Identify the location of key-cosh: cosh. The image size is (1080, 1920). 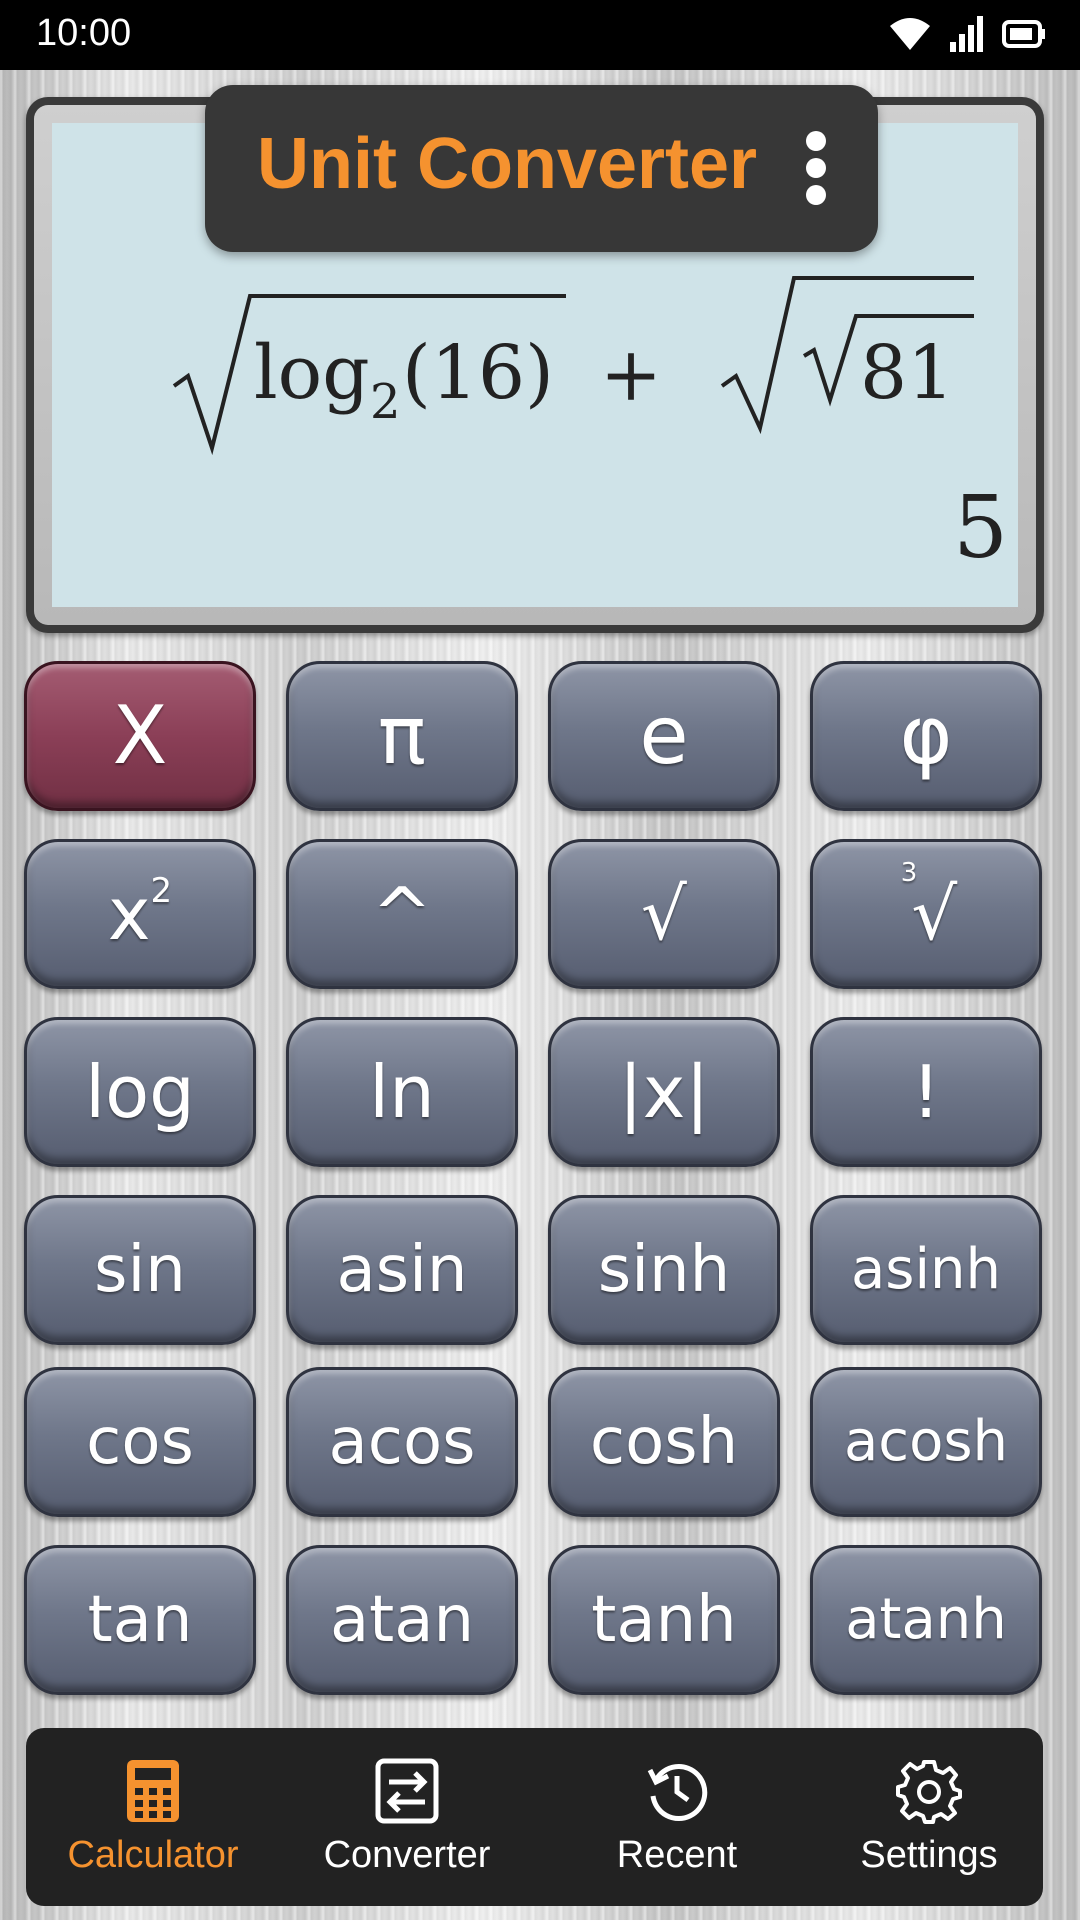
(664, 1442).